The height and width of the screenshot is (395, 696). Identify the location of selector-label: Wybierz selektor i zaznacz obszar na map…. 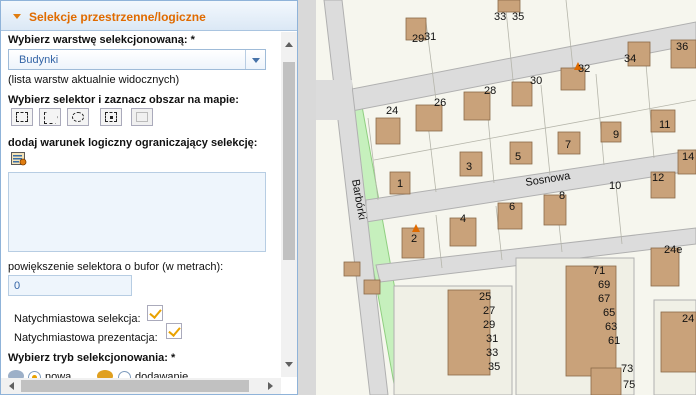
(123, 100).